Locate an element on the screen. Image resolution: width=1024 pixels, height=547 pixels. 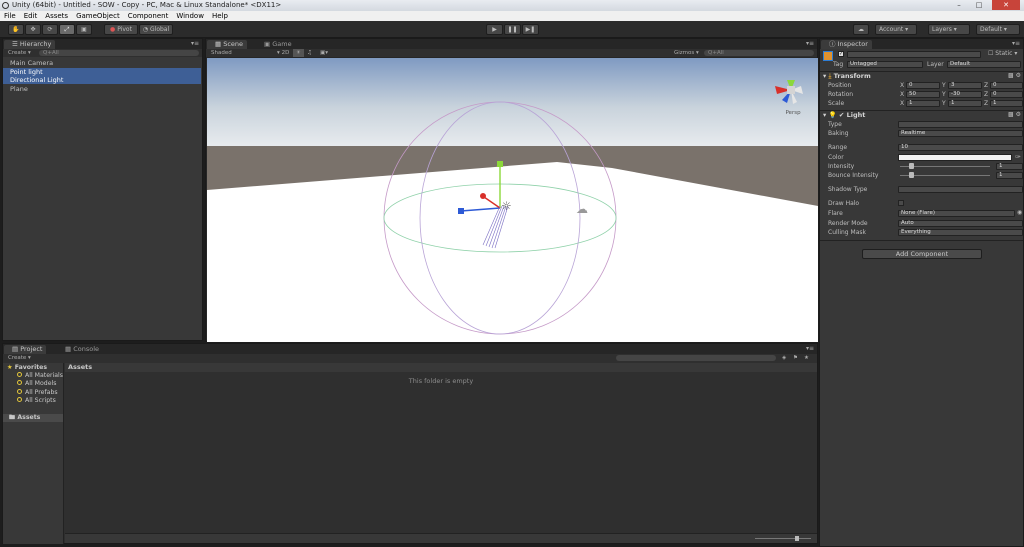
light-enabled-checkbox: ✔ is located at coordinates (841, 115).